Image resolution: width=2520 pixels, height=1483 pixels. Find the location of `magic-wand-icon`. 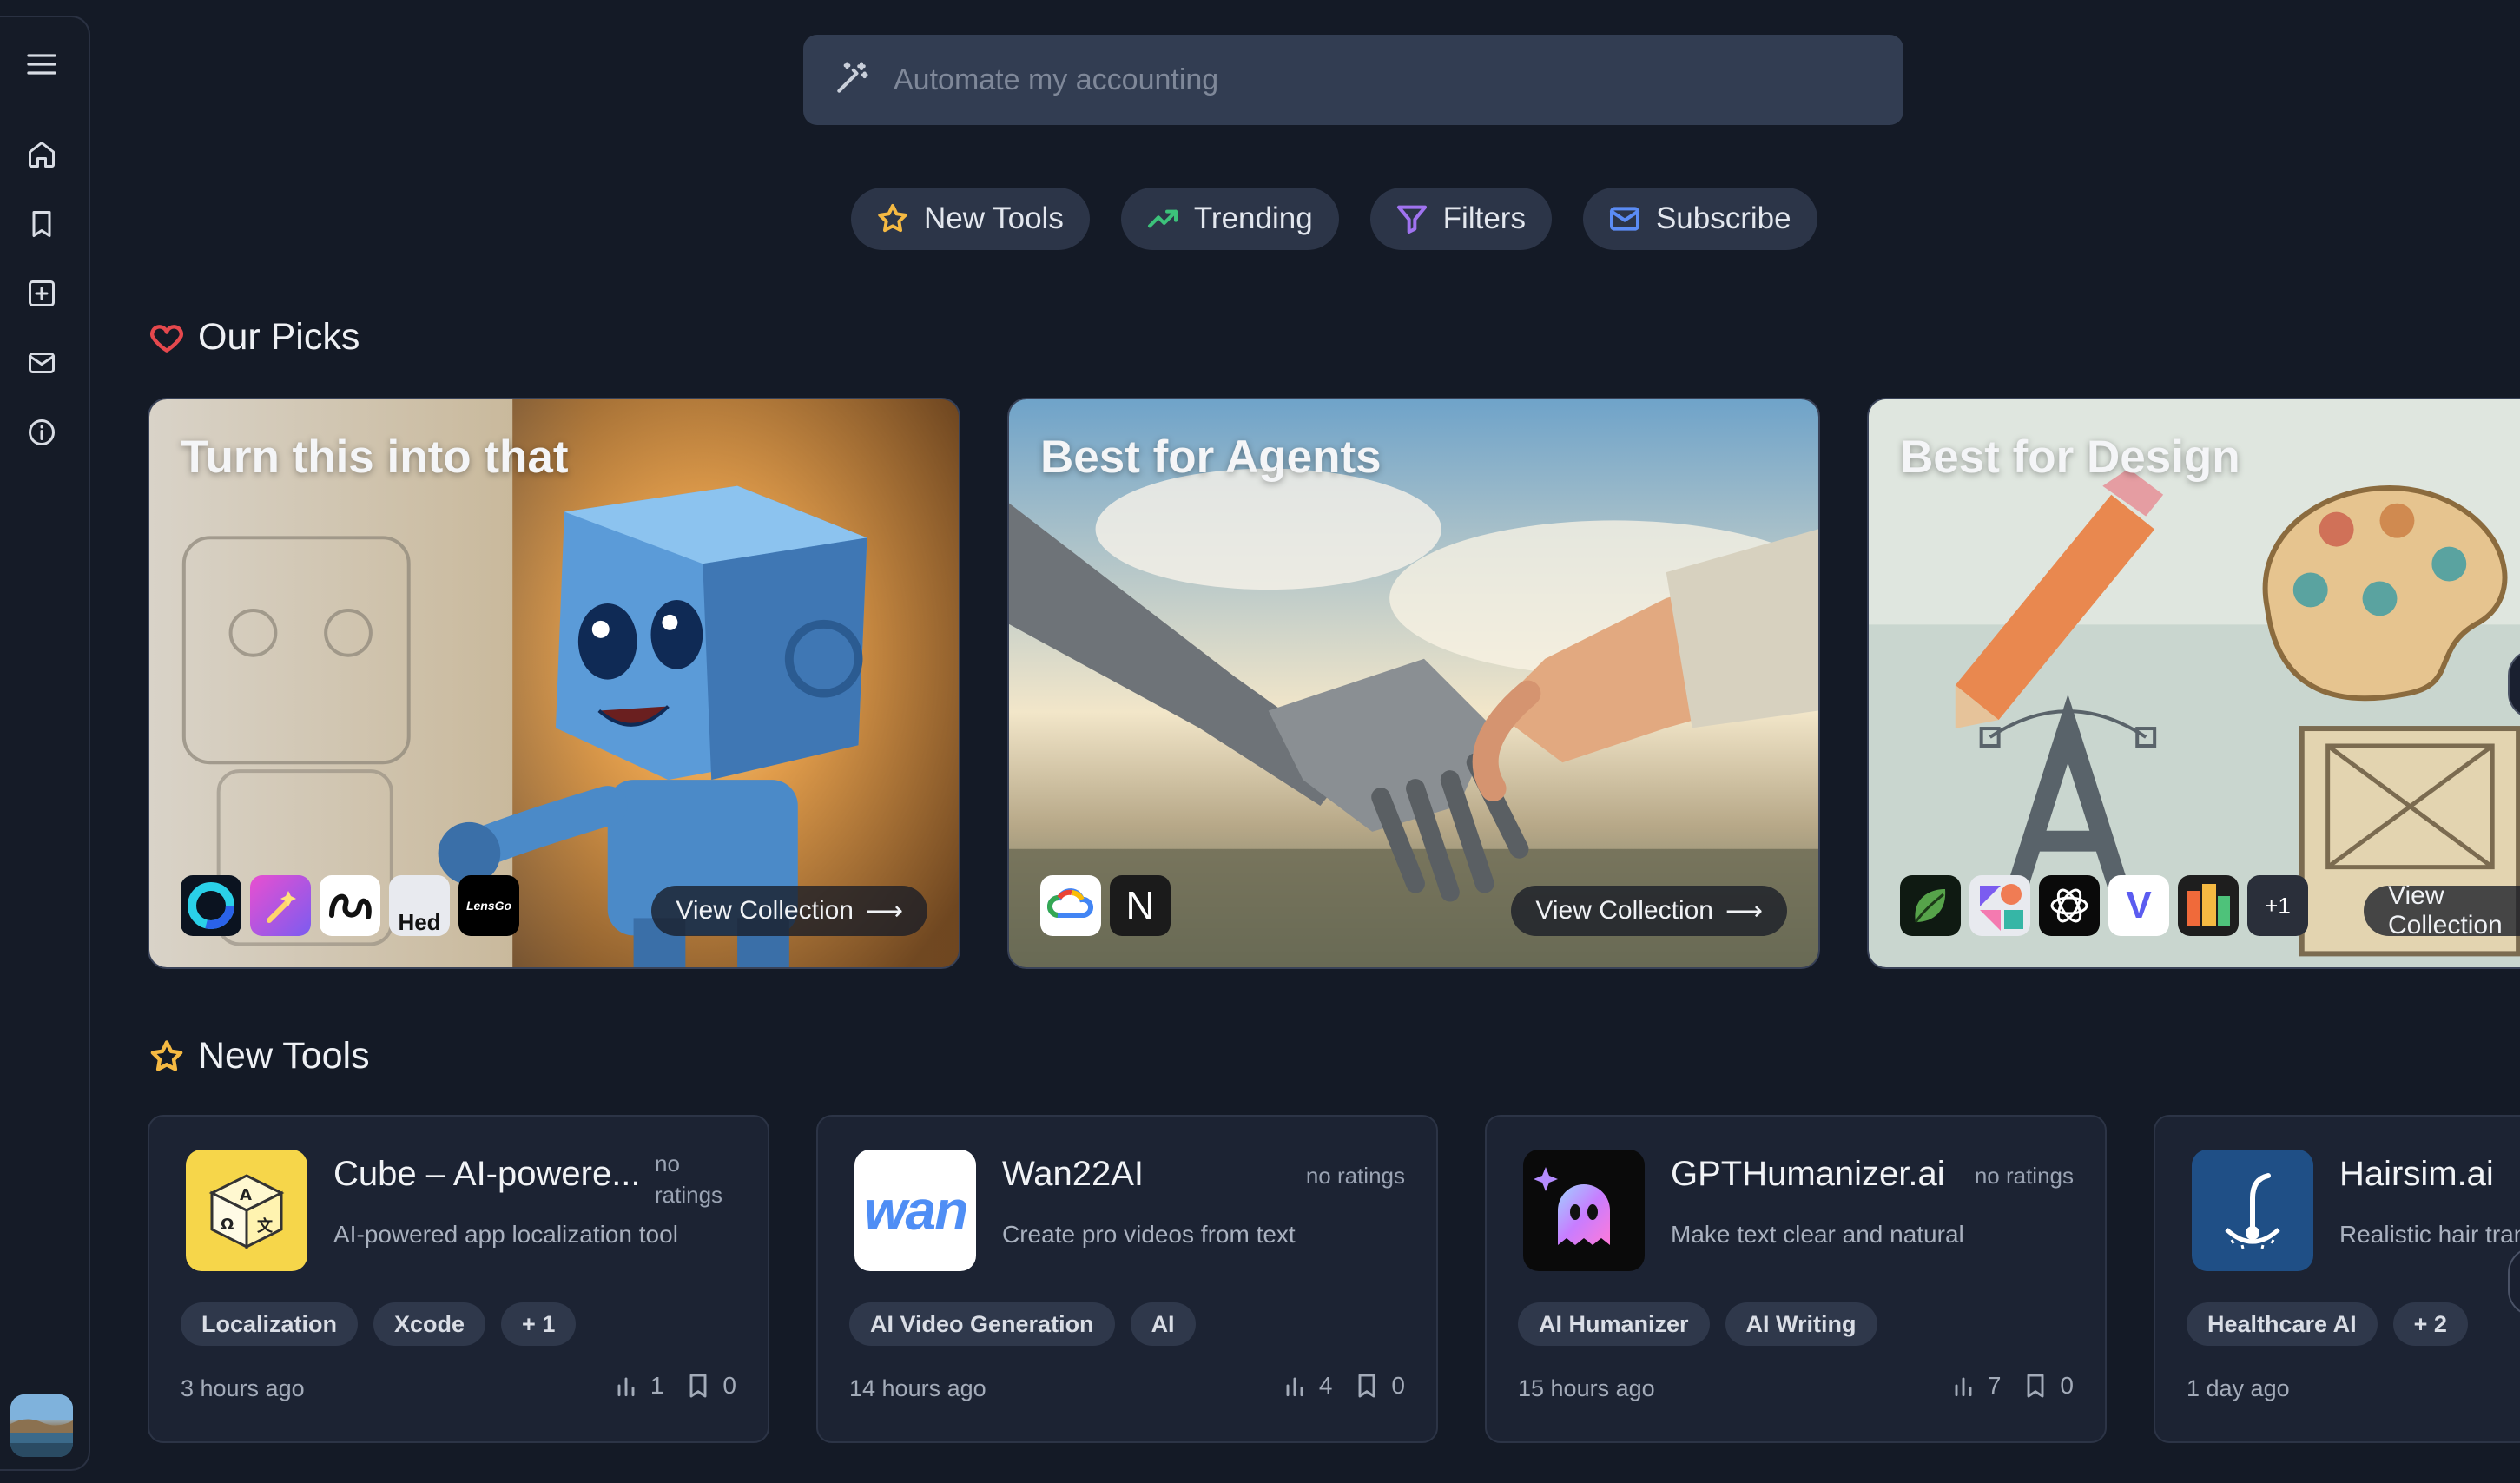

magic-wand-icon is located at coordinates (852, 80).